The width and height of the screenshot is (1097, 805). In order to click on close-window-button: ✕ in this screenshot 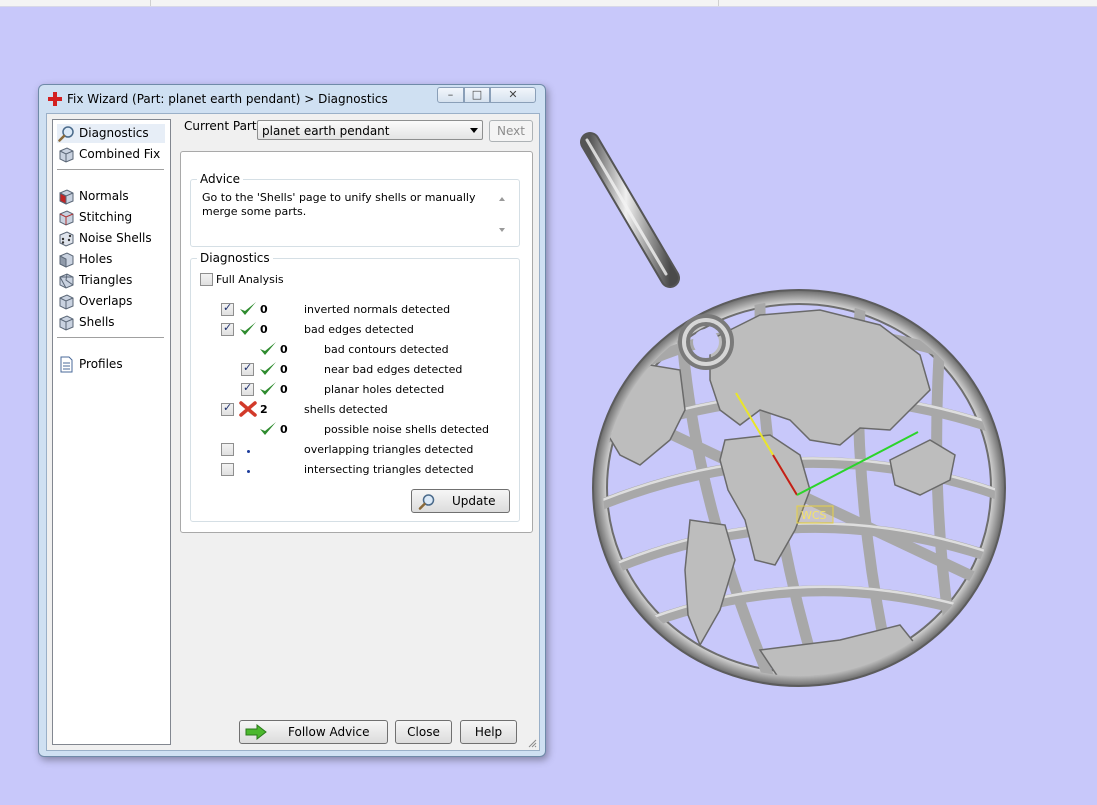, I will do `click(513, 95)`.